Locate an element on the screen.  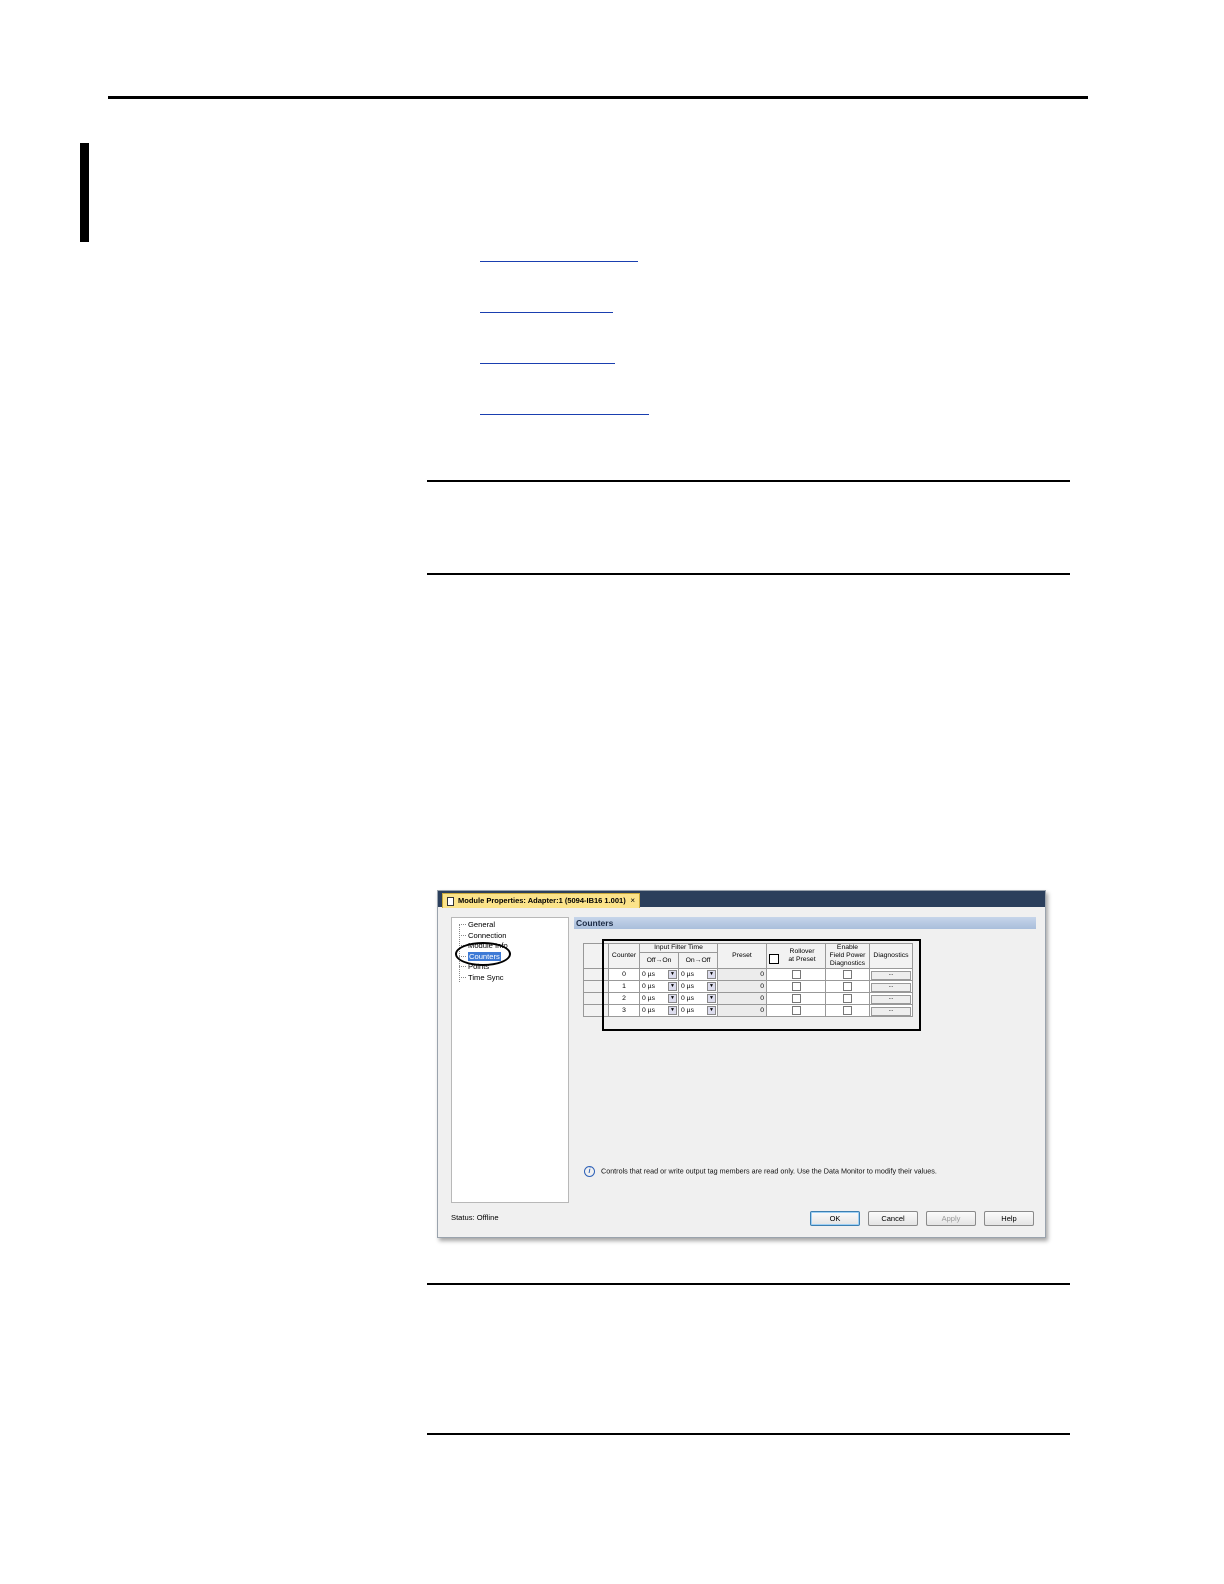
tree-item-time-sync: Time Sync is located at coordinates (486, 977).